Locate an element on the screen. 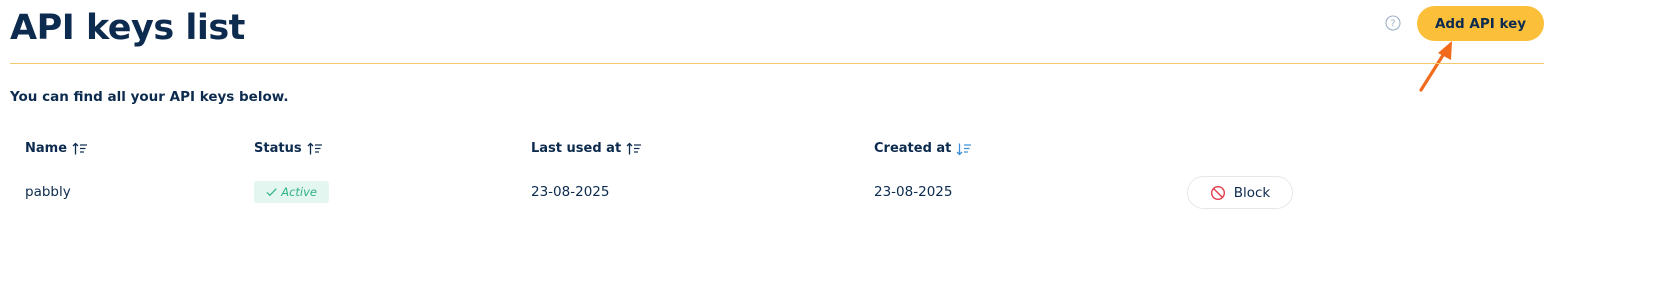 This screenshot has width=1658, height=283. question-circle-icon: ? is located at coordinates (1393, 23).